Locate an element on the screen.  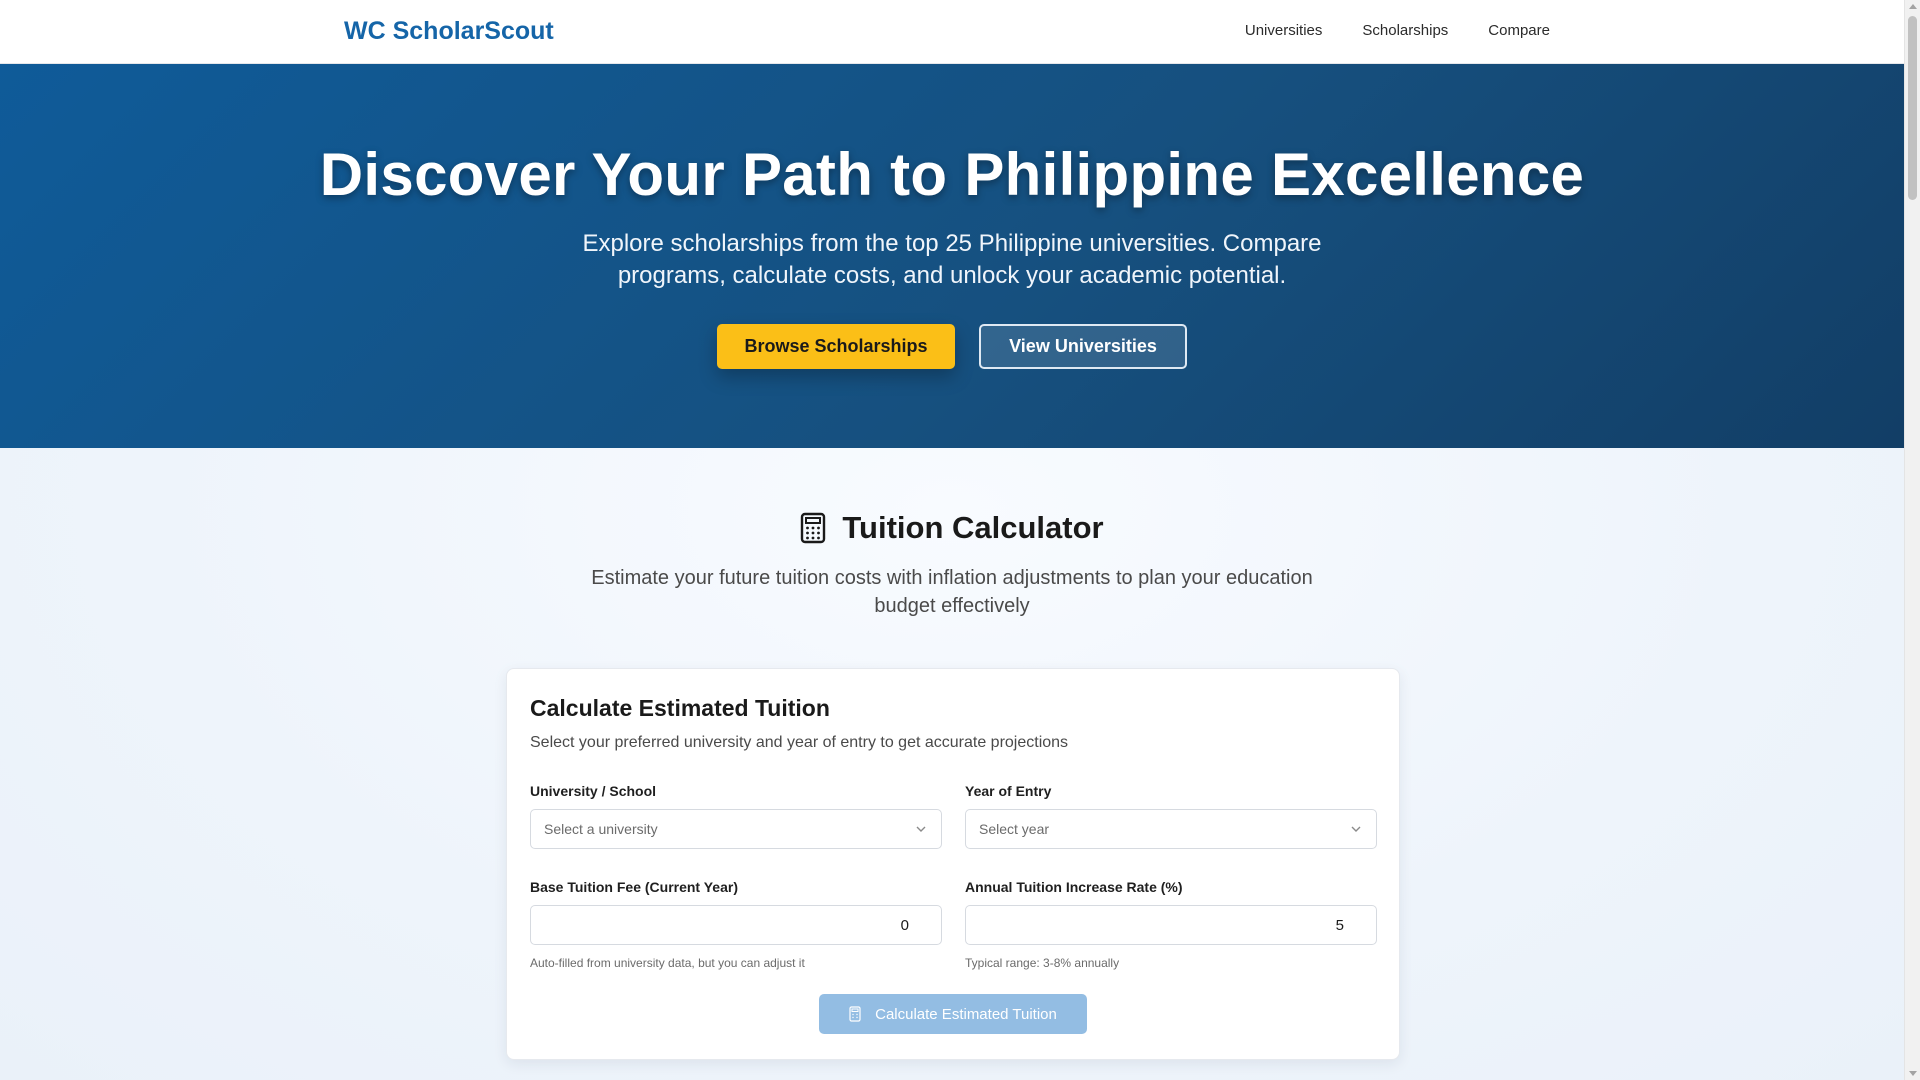
browse-scholarships-button: Browse Scholarships is located at coordinates (836, 346).